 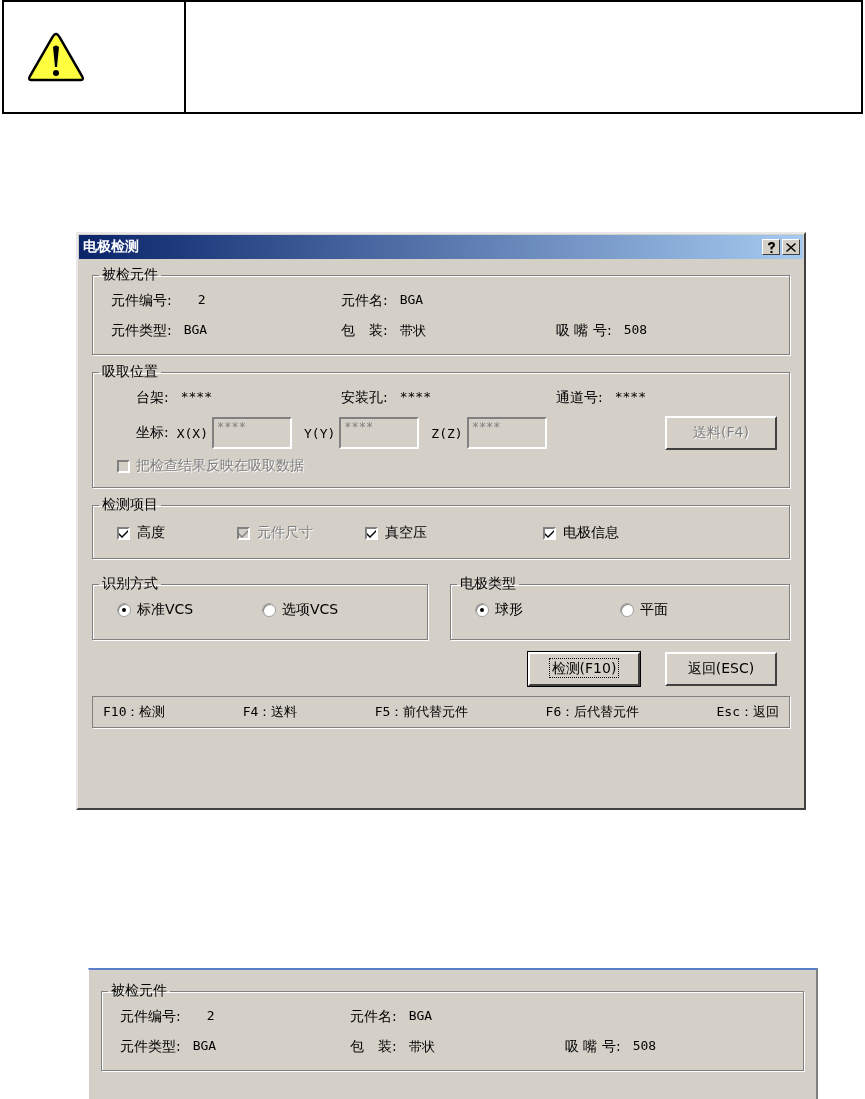 What do you see at coordinates (151, 533) in the screenshot?
I see `checkbox-label: 高度` at bounding box center [151, 533].